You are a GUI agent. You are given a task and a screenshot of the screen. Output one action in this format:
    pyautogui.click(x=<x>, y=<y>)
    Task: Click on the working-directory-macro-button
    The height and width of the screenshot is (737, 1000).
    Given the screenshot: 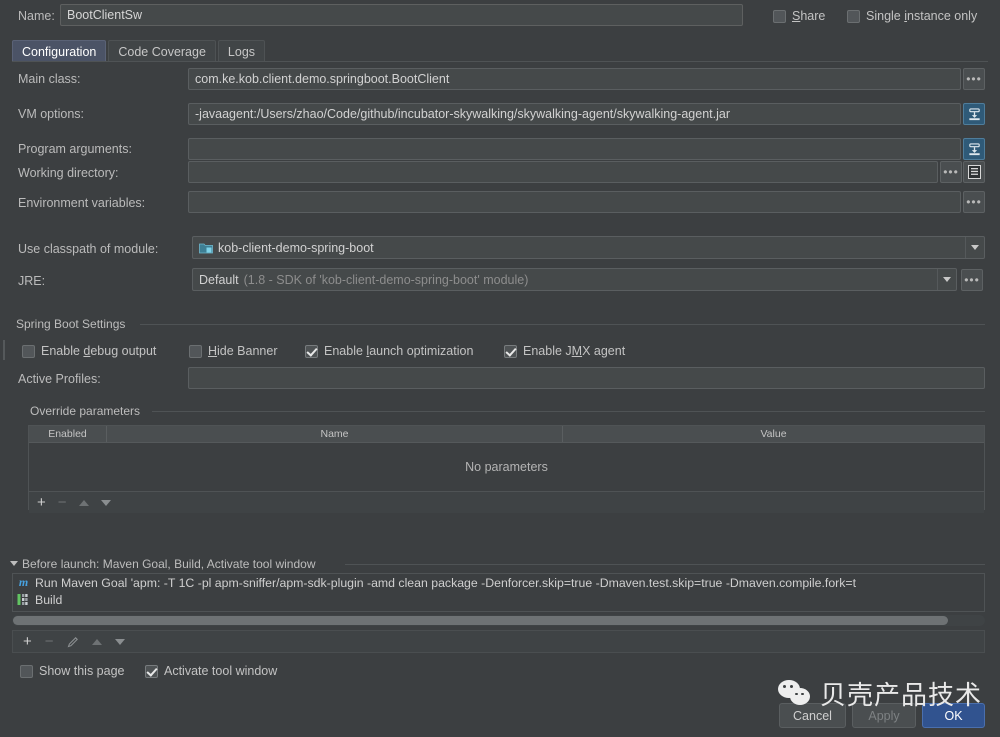 What is the action you would take?
    pyautogui.click(x=974, y=172)
    